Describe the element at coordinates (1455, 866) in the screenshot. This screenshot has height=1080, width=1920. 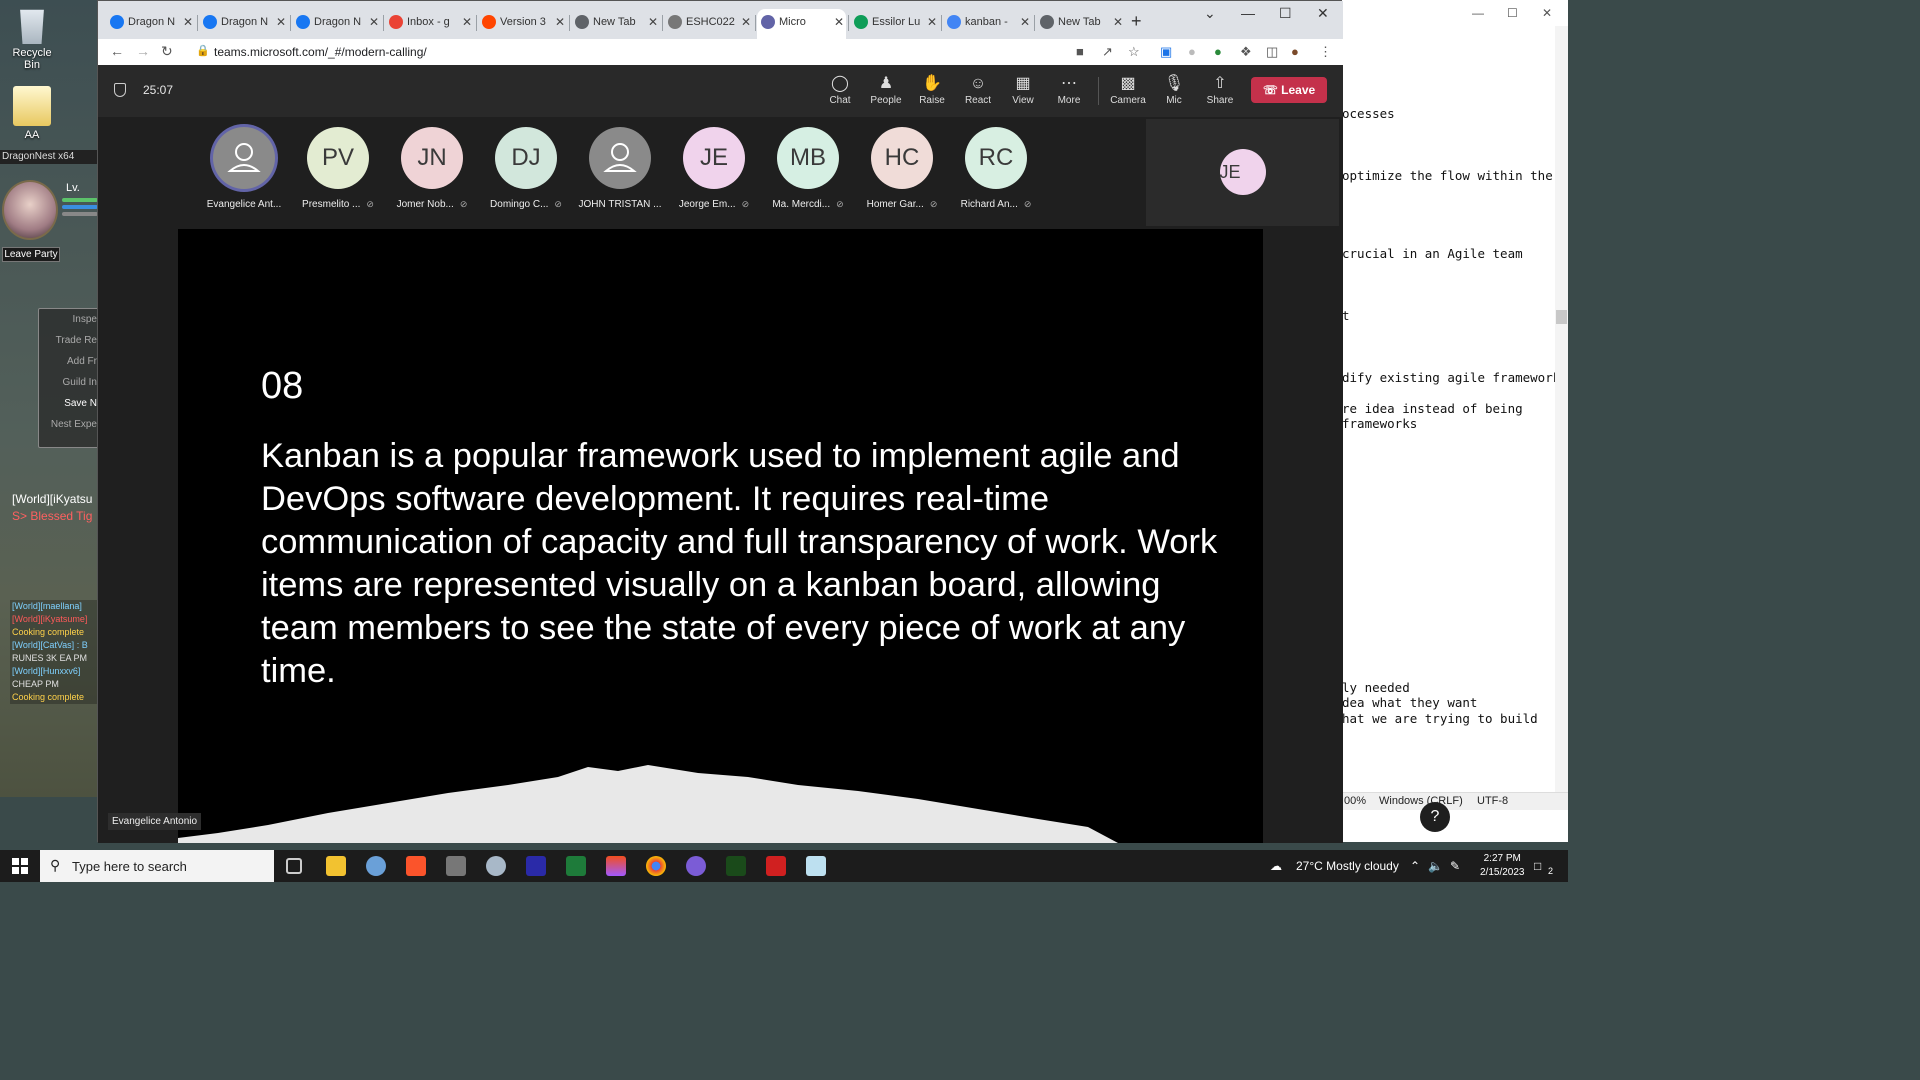
I see `pen-icon: ✎` at that location.